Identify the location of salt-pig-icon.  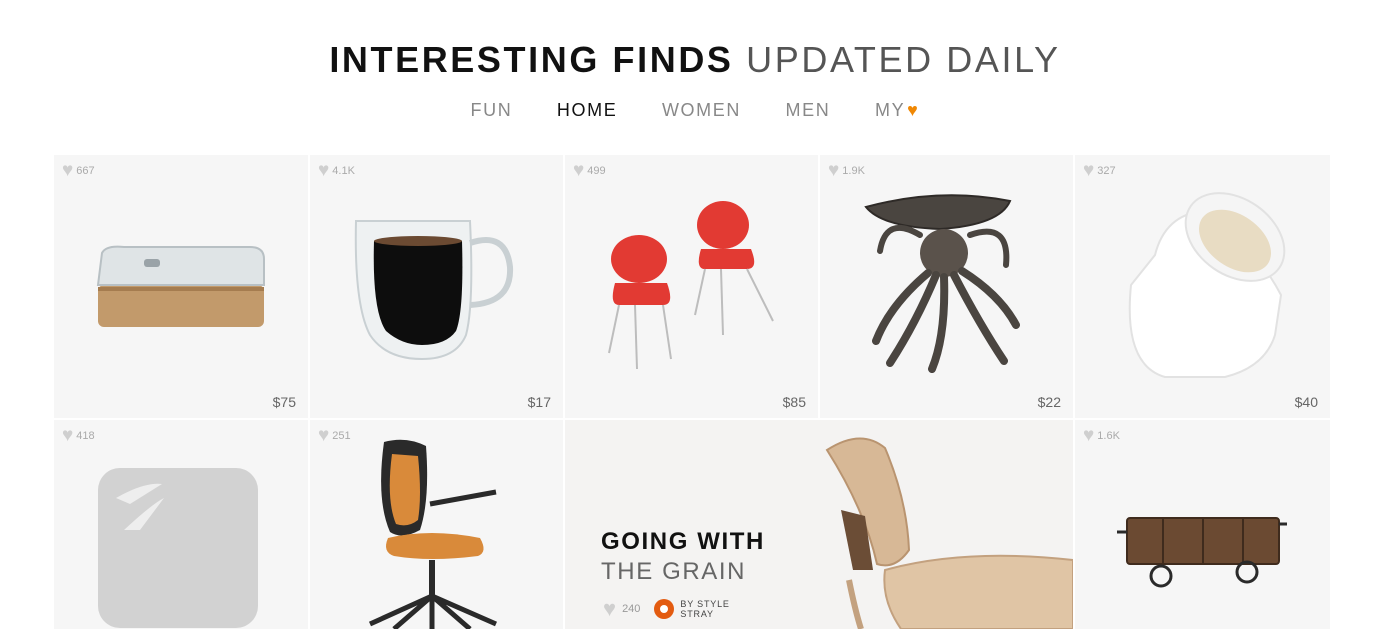
(1207, 285).